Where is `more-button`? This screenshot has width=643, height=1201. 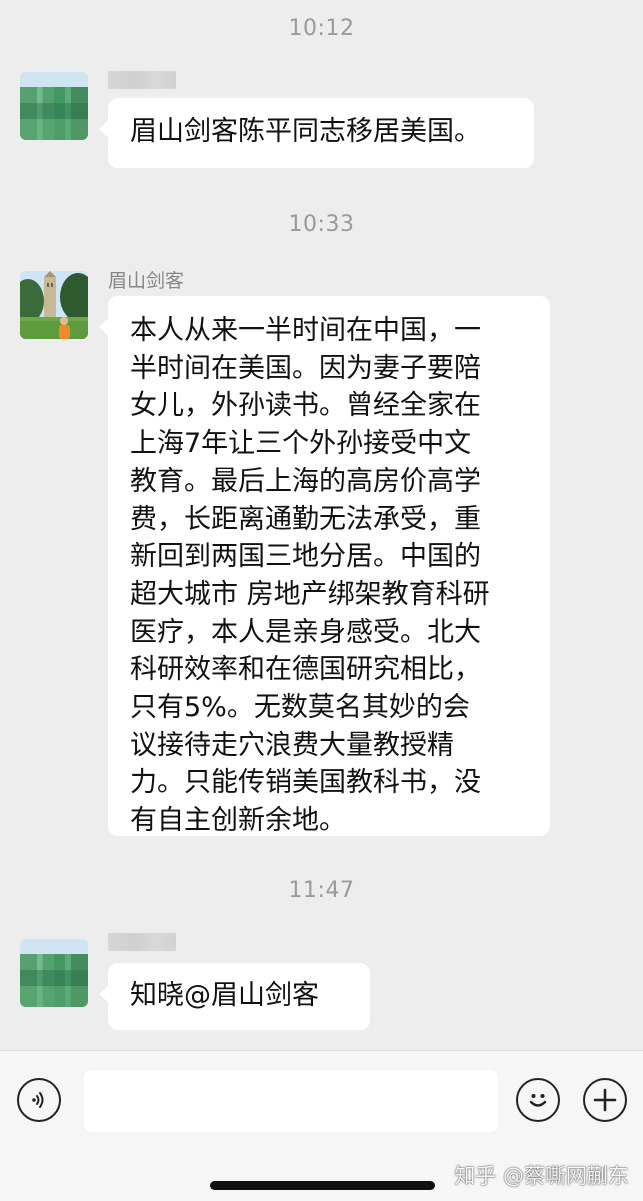
more-button is located at coordinates (605, 1100).